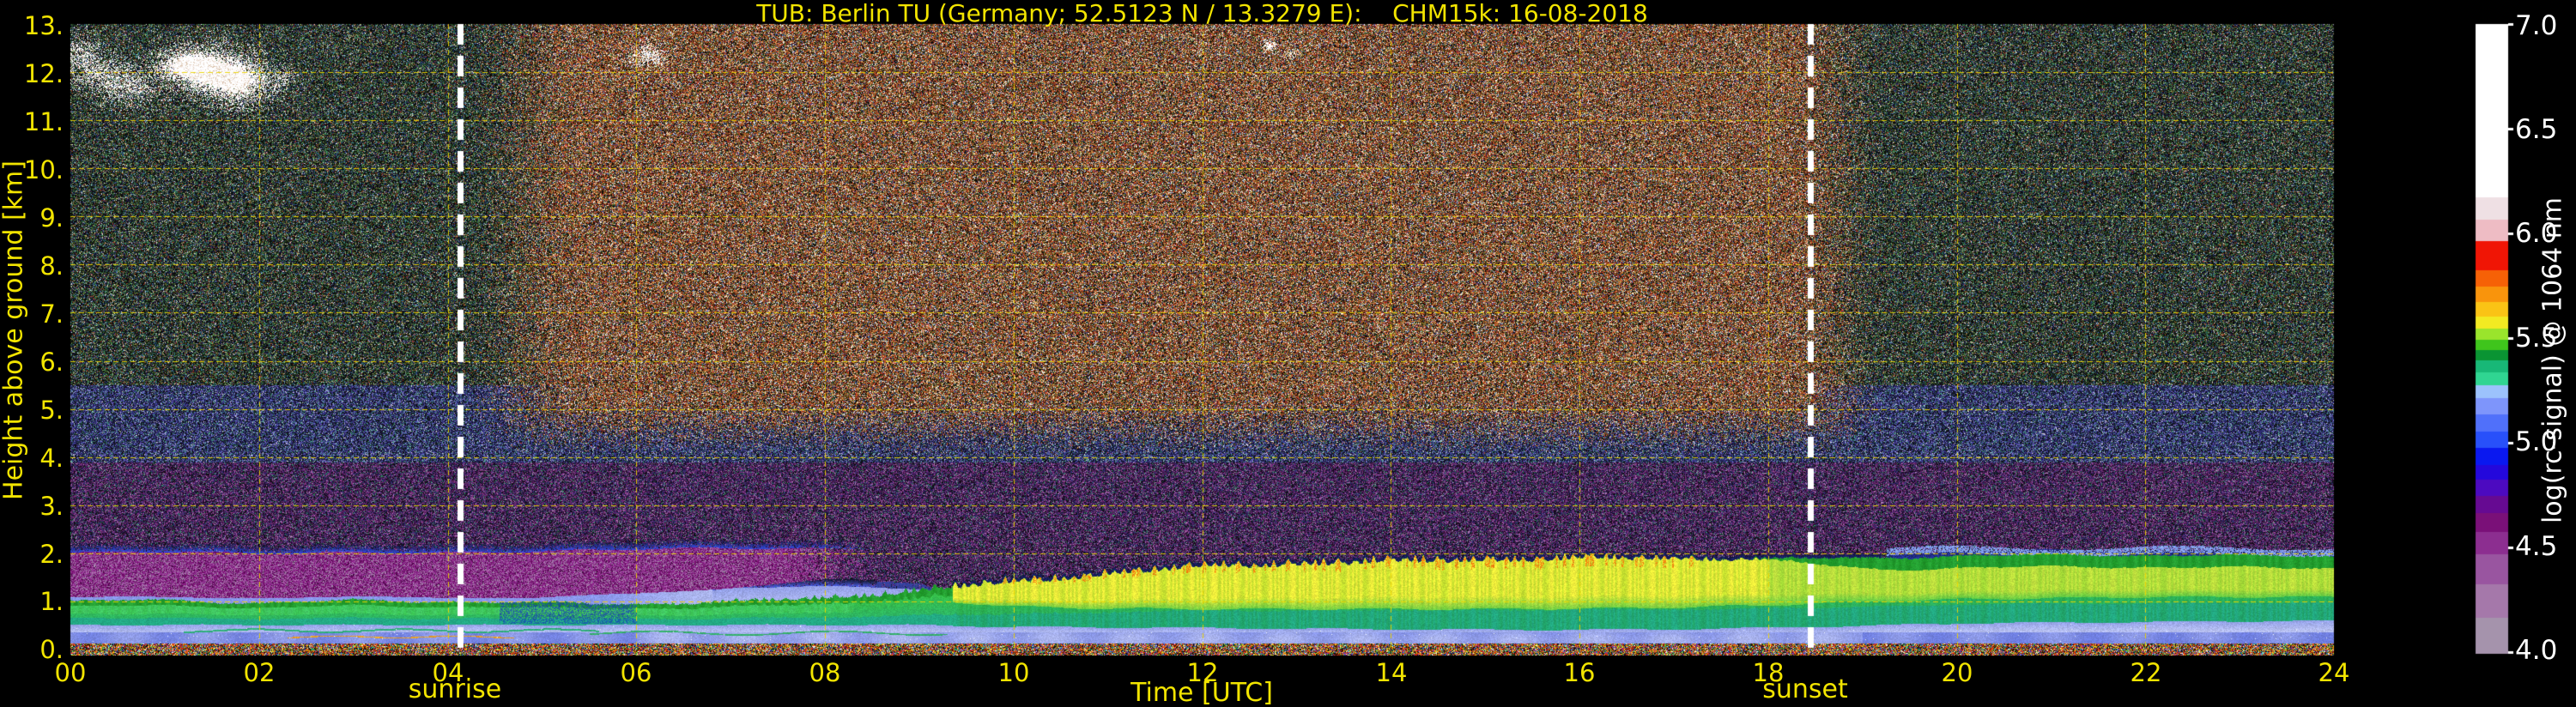 The image size is (2576, 707). What do you see at coordinates (51, 411) in the screenshot?
I see `y-tick-5: 5.` at bounding box center [51, 411].